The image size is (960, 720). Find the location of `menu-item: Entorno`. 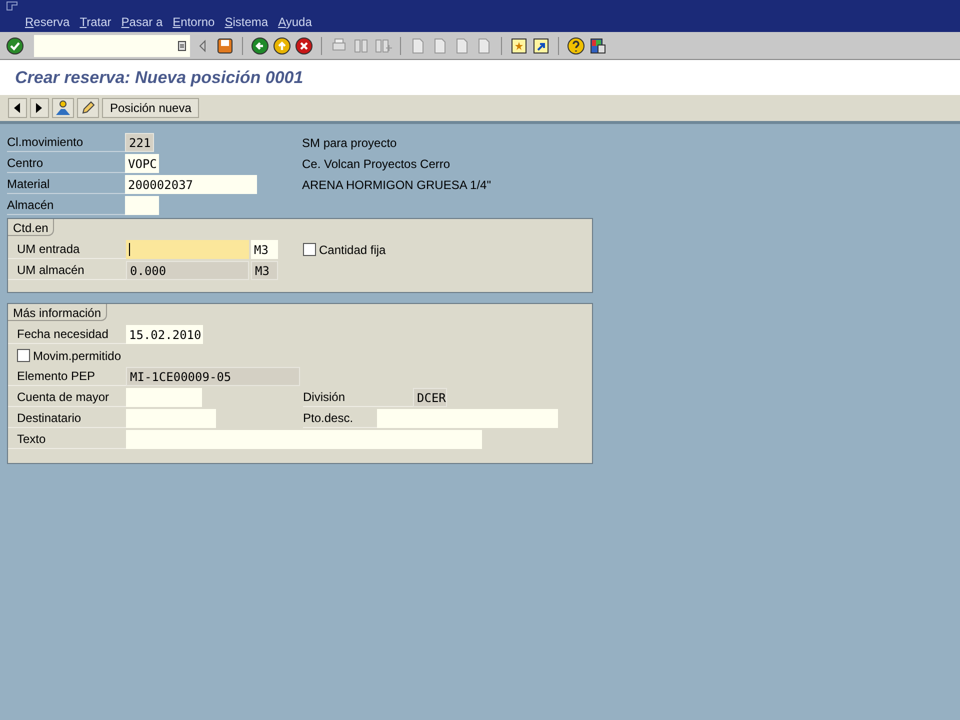

menu-item: Entorno is located at coordinates (193, 22).